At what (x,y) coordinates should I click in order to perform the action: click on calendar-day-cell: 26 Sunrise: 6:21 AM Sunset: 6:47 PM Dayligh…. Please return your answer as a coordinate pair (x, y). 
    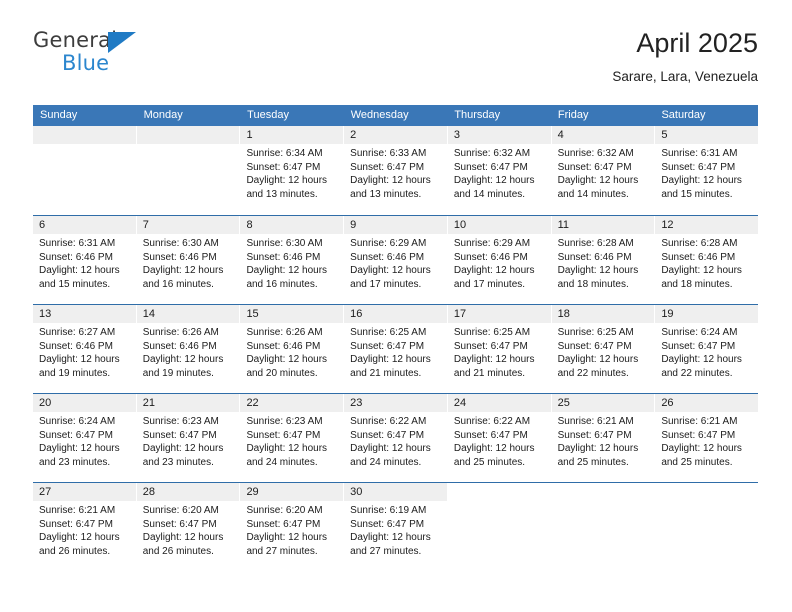
    Looking at the image, I should click on (706, 438).